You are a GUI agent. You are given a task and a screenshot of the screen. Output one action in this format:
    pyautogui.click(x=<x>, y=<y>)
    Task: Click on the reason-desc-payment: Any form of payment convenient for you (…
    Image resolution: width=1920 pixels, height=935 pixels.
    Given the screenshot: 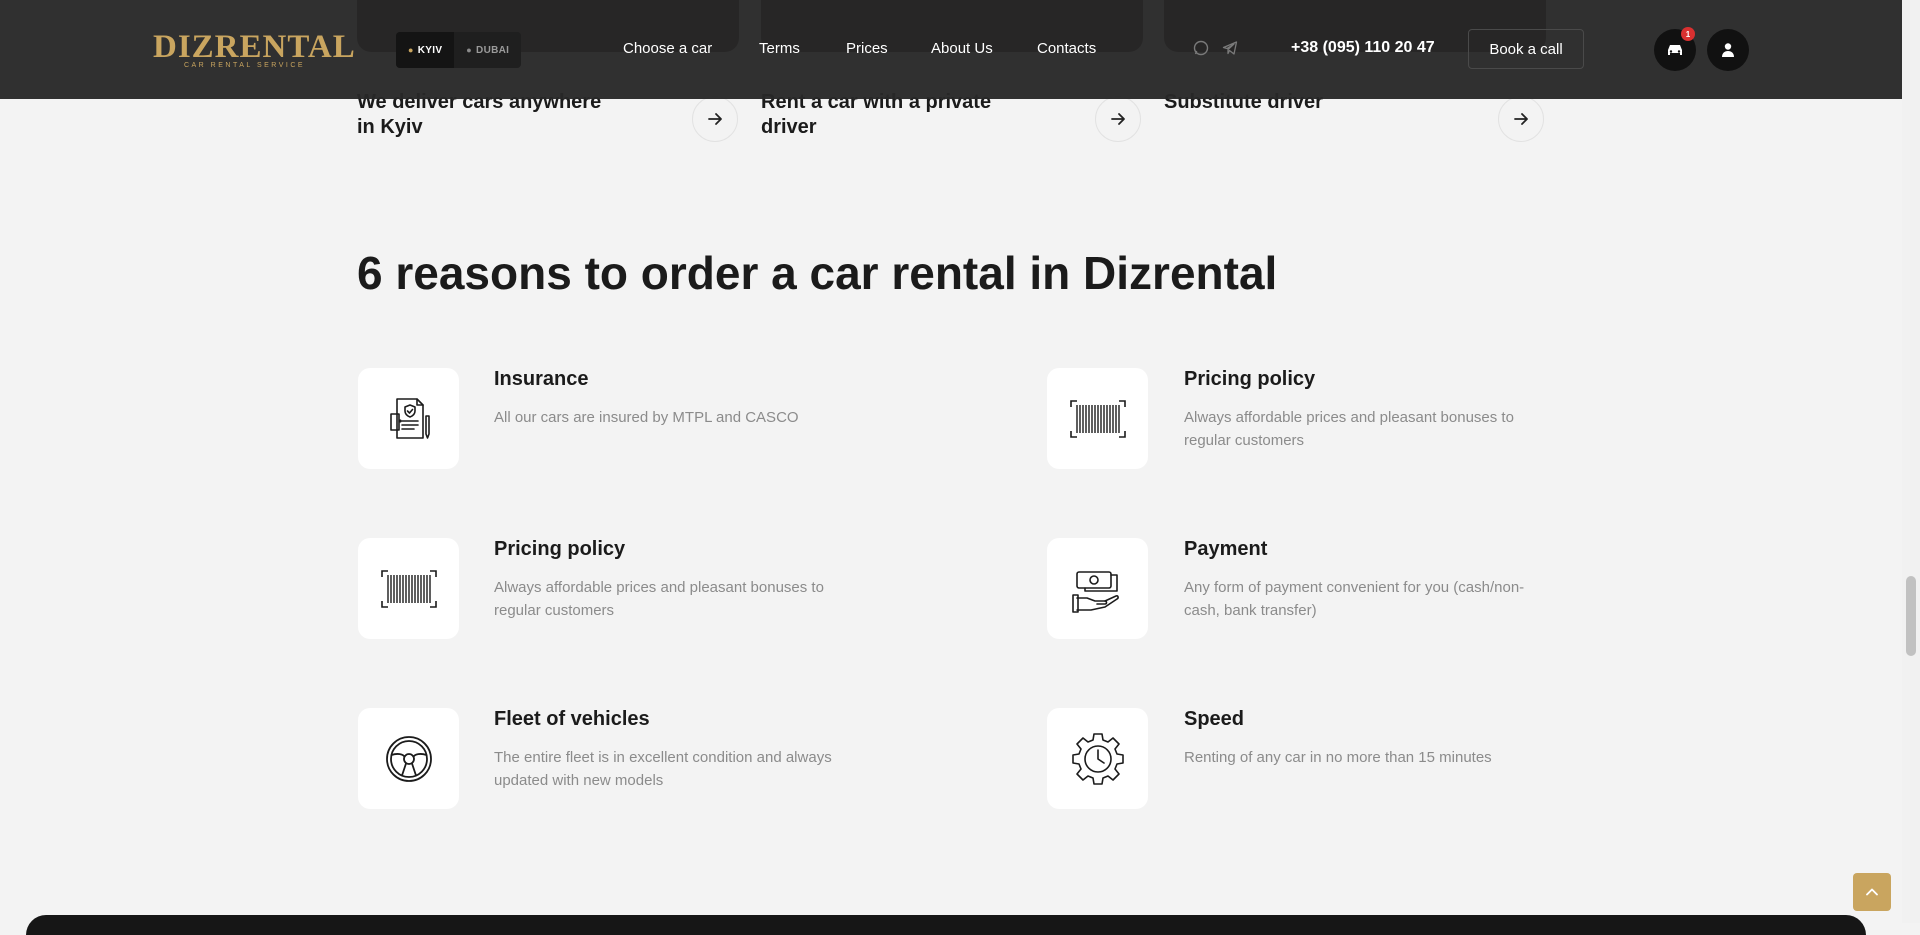 What is the action you would take?
    pyautogui.click(x=1354, y=599)
    